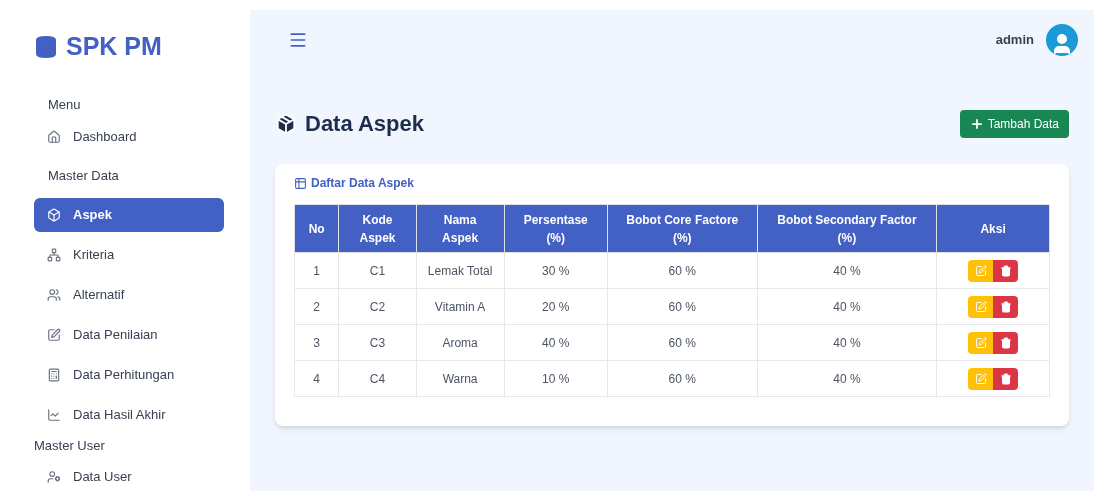  I want to click on column-header: Persentase (%), so click(556, 228).